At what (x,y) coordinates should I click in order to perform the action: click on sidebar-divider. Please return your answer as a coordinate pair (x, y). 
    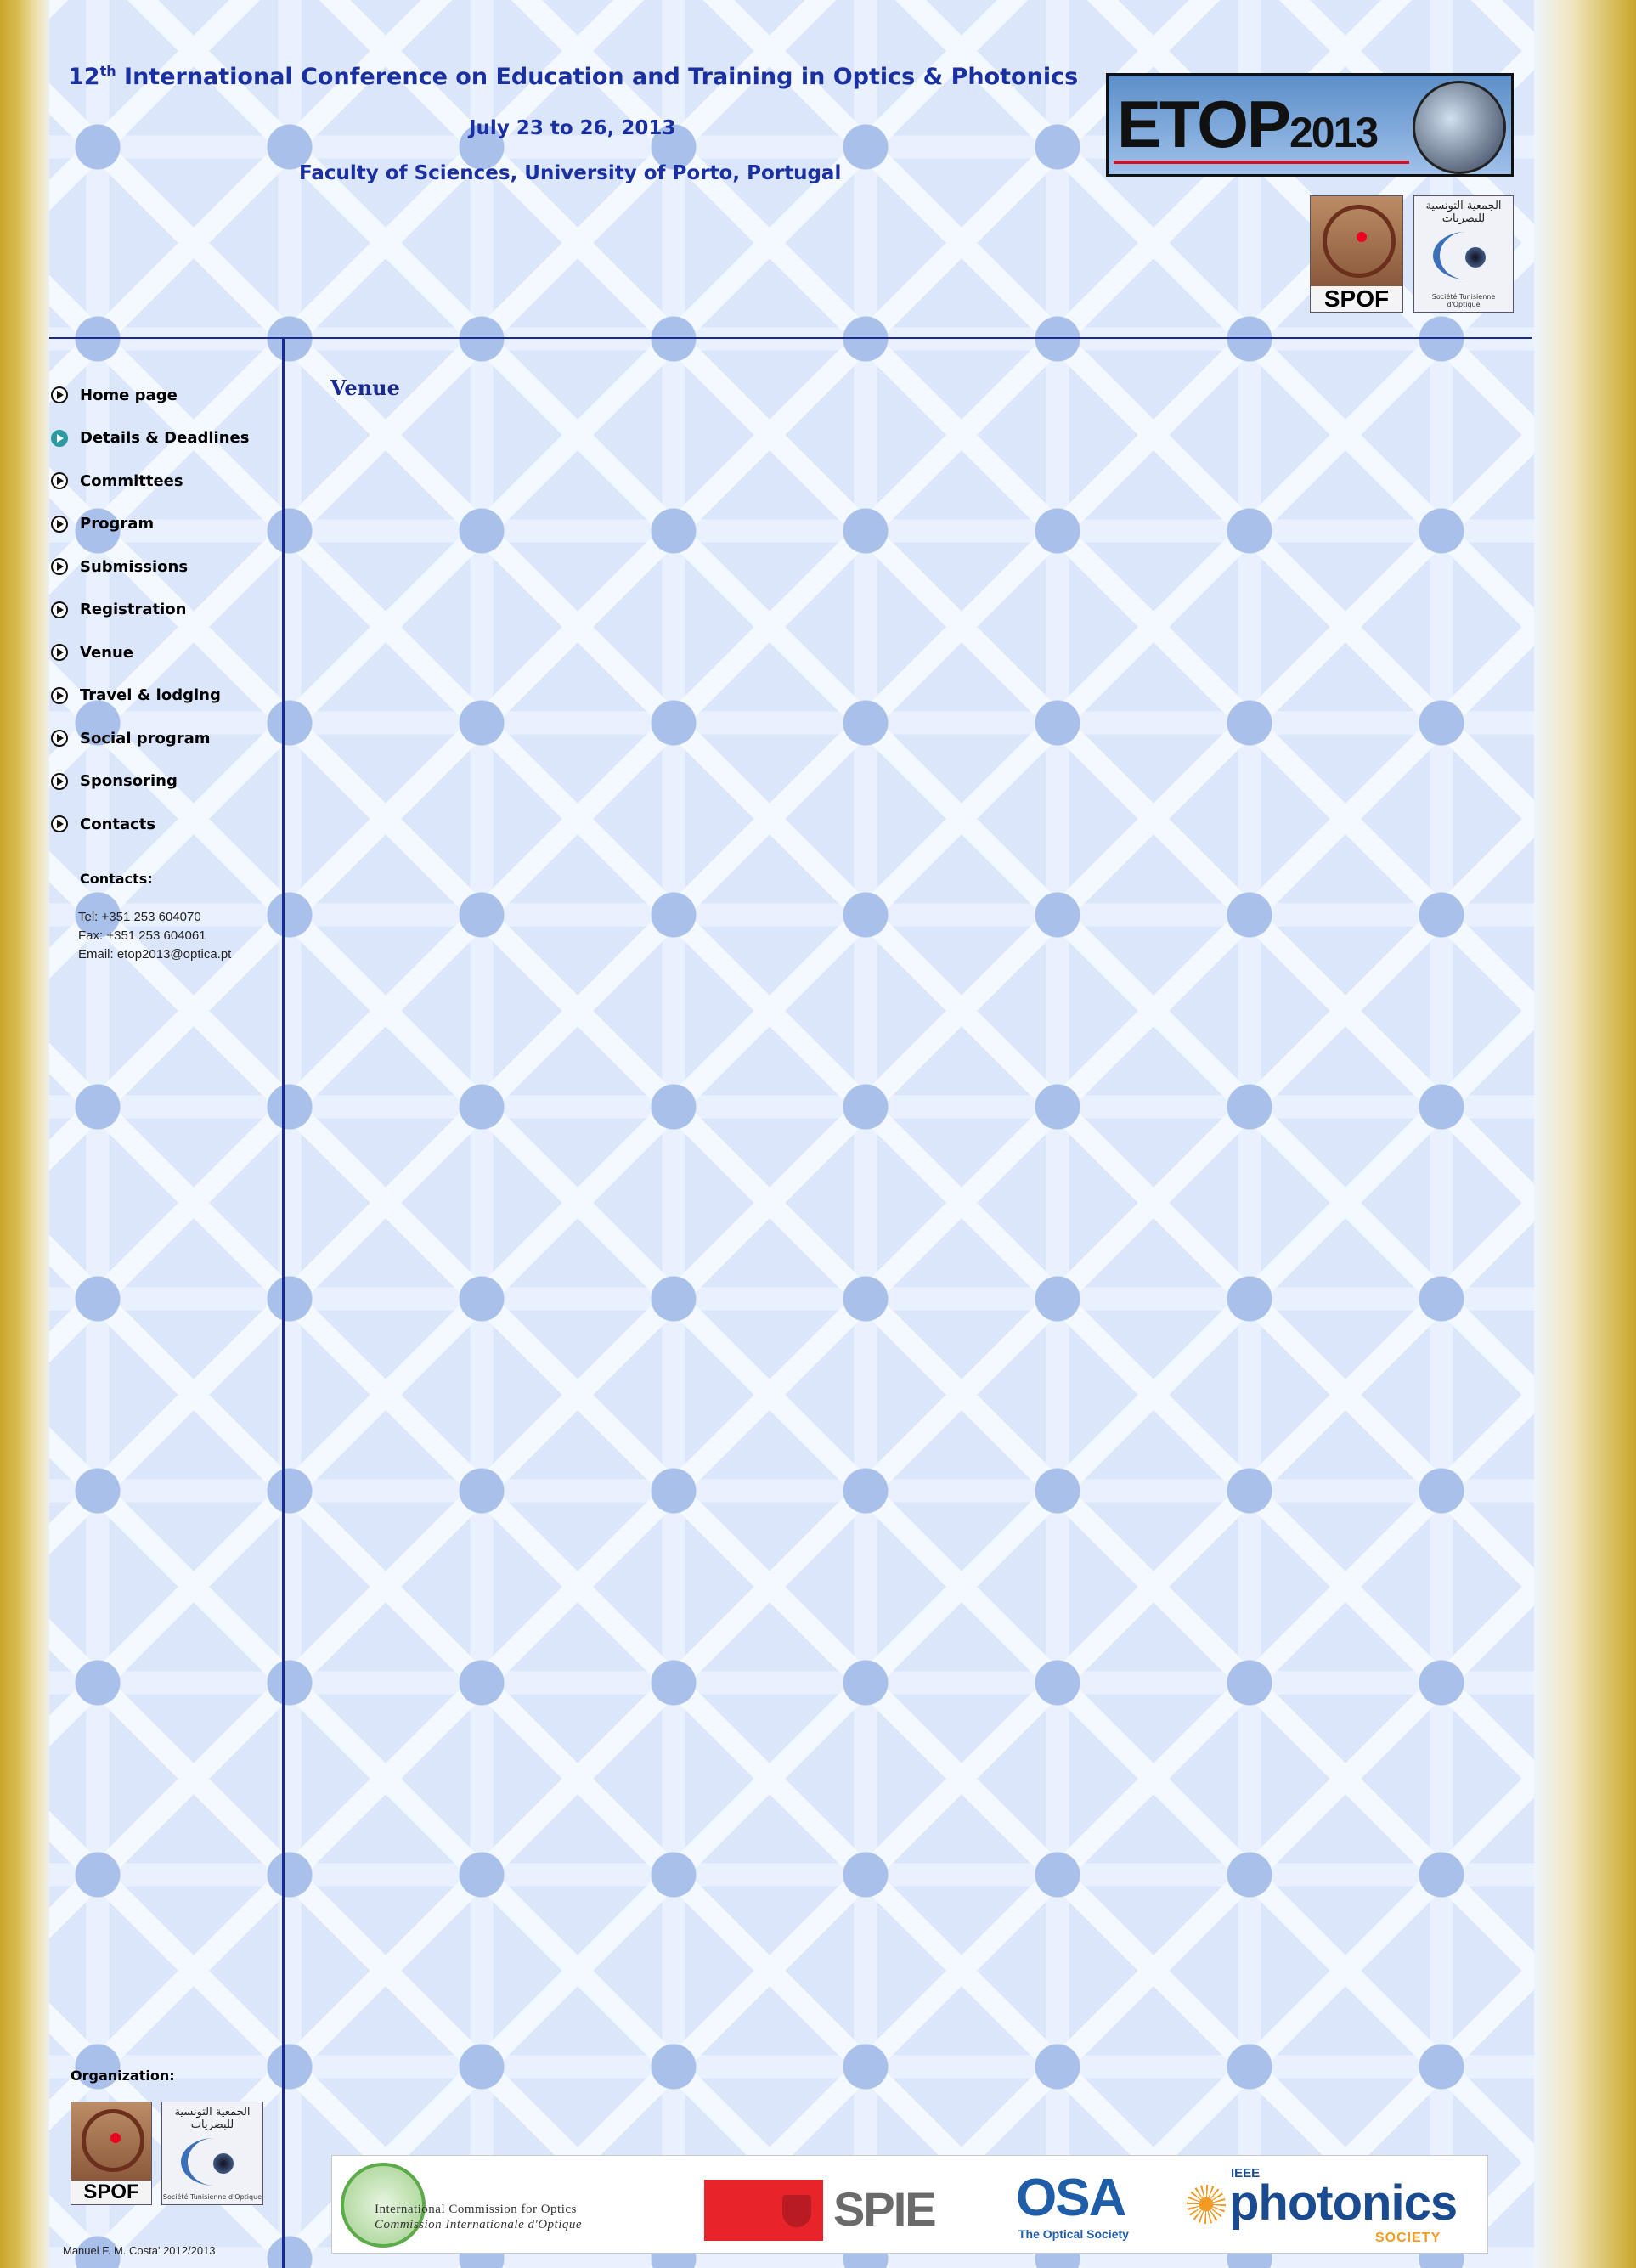
    Looking at the image, I should click on (283, 1303).